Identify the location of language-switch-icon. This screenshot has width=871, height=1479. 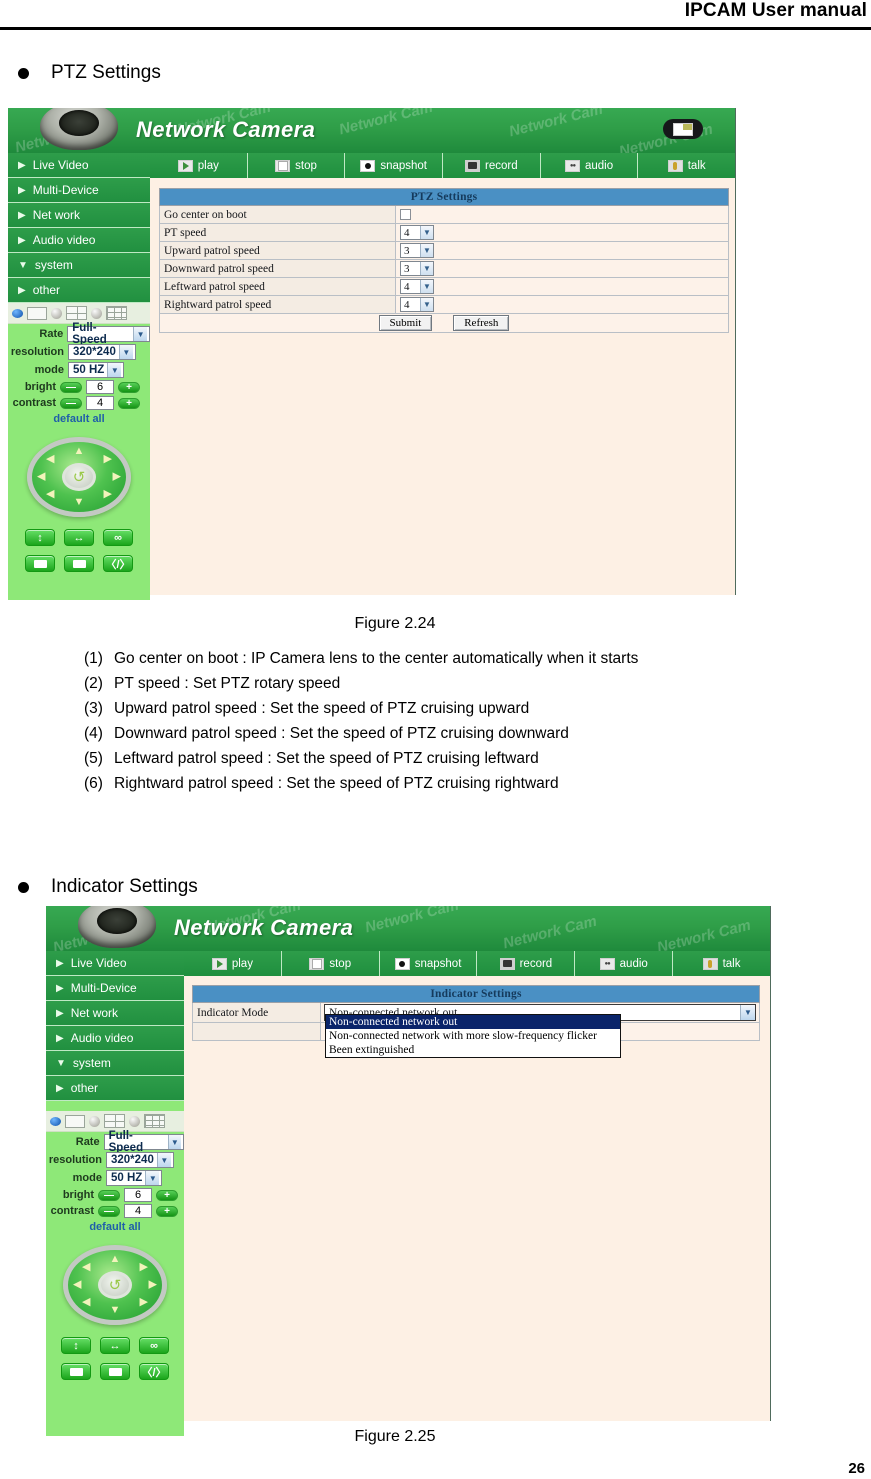
(683, 129).